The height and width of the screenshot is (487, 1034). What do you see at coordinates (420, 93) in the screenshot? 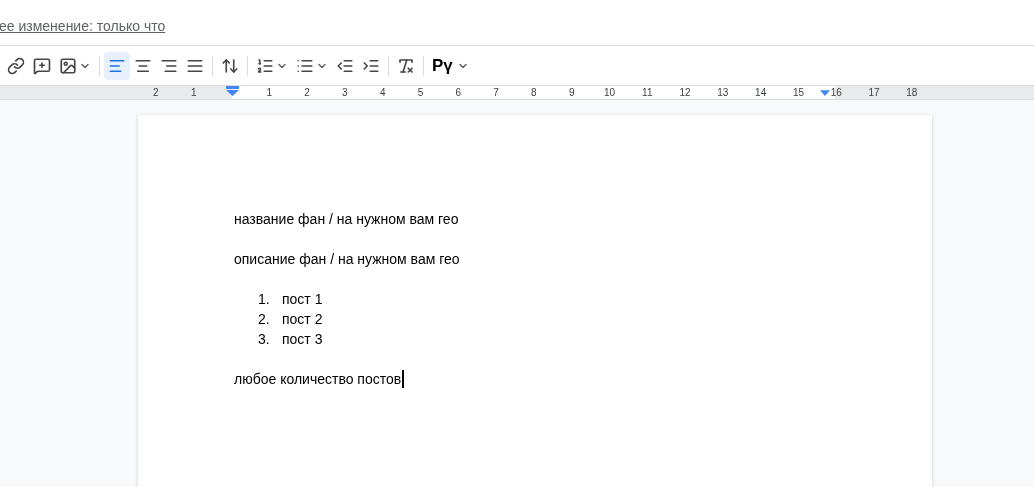
I see `ruler-number: 5` at bounding box center [420, 93].